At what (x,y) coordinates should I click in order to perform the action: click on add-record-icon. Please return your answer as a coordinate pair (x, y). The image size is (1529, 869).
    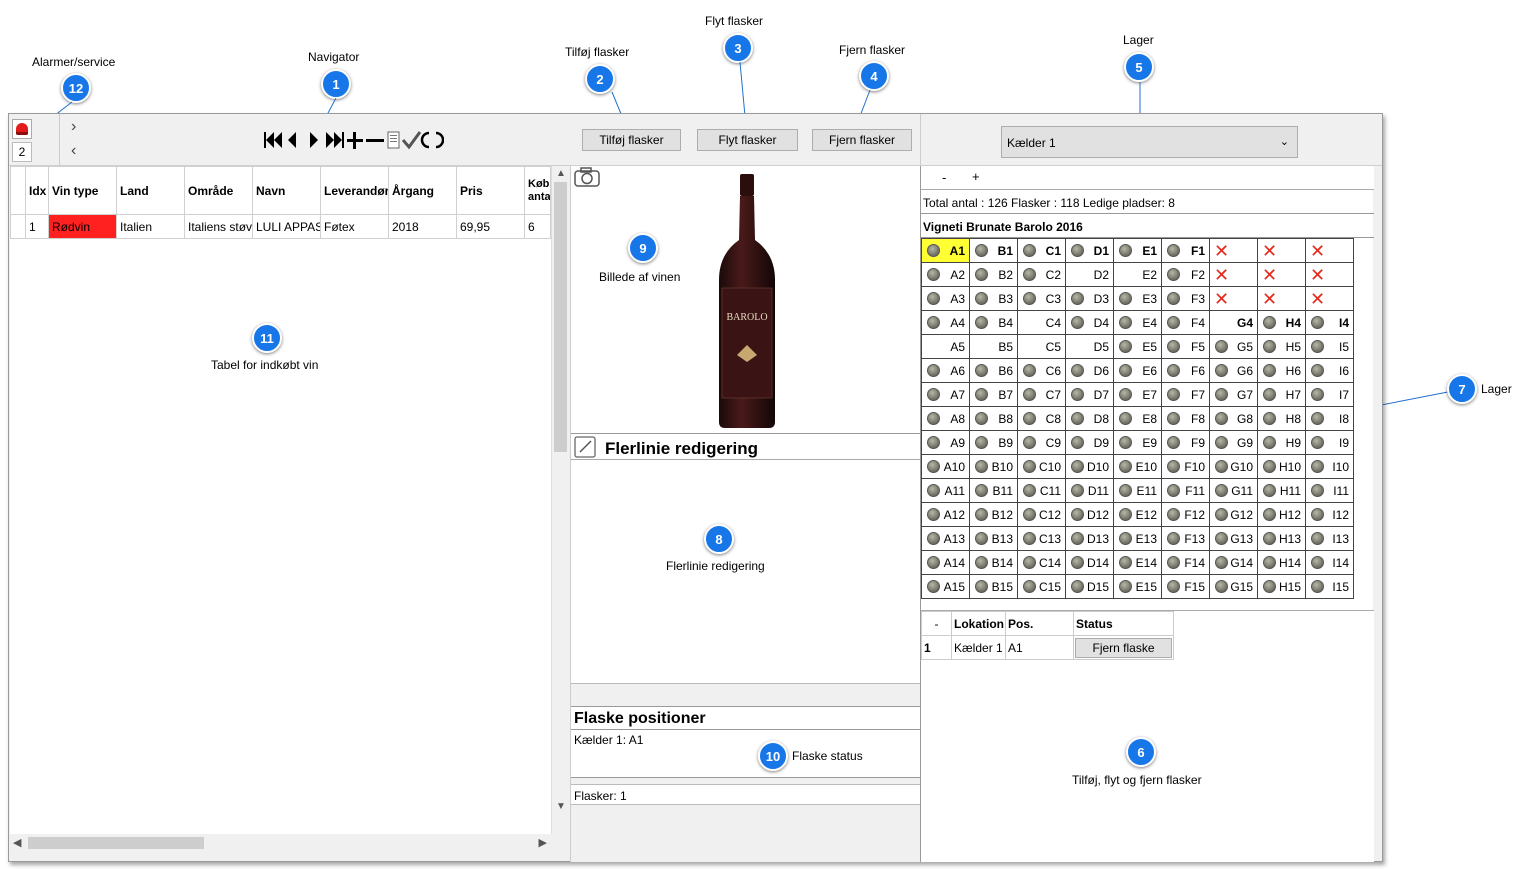
    Looking at the image, I should click on (355, 140).